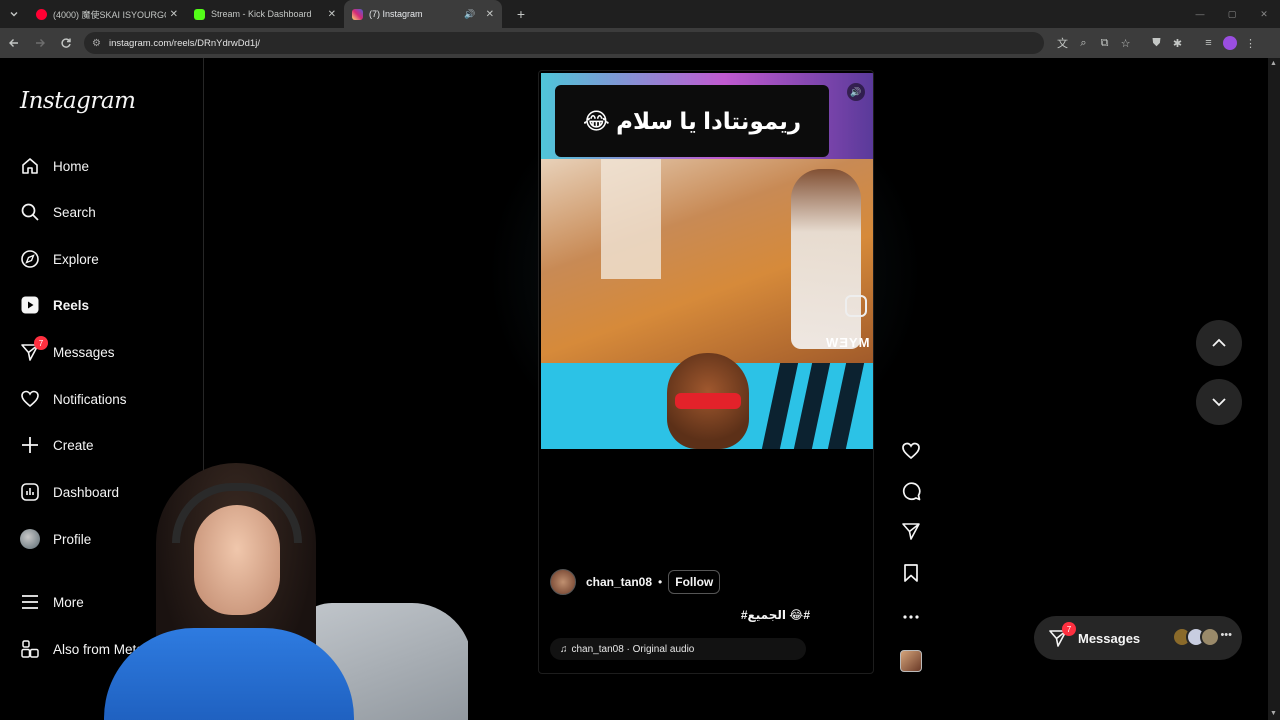  I want to click on youtube-favicon-icon, so click(41, 14).